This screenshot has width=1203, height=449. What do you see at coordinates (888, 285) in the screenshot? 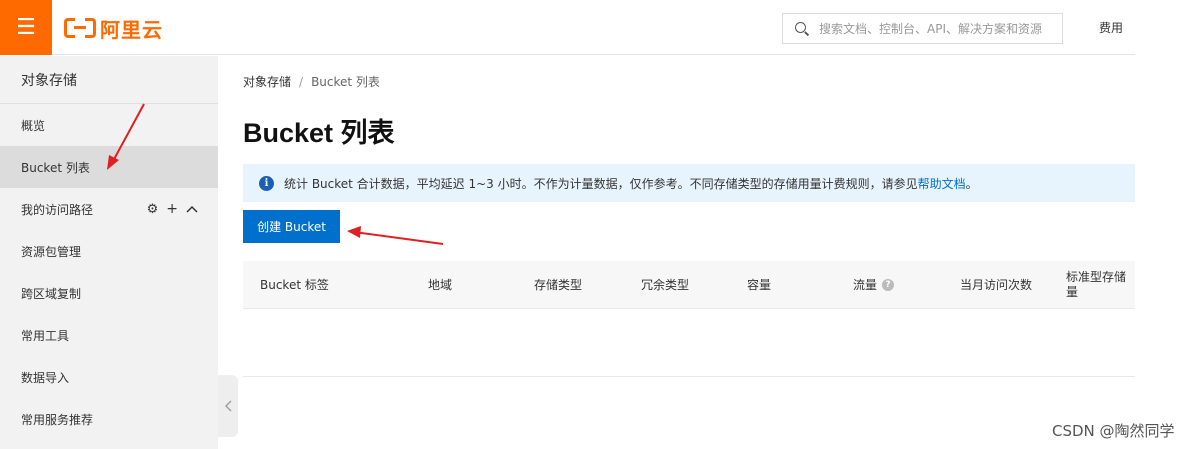
I see `help-icon: ?` at bounding box center [888, 285].